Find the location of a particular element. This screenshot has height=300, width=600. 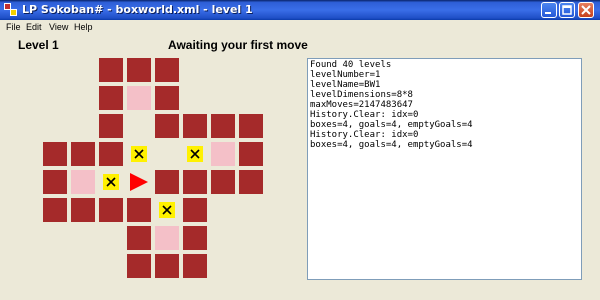

close-icon is located at coordinates (586, 10).